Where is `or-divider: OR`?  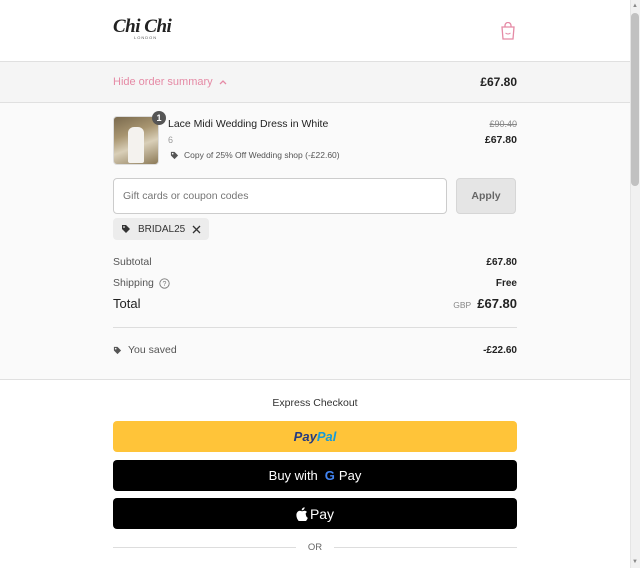
or-divider: OR is located at coordinates (315, 547).